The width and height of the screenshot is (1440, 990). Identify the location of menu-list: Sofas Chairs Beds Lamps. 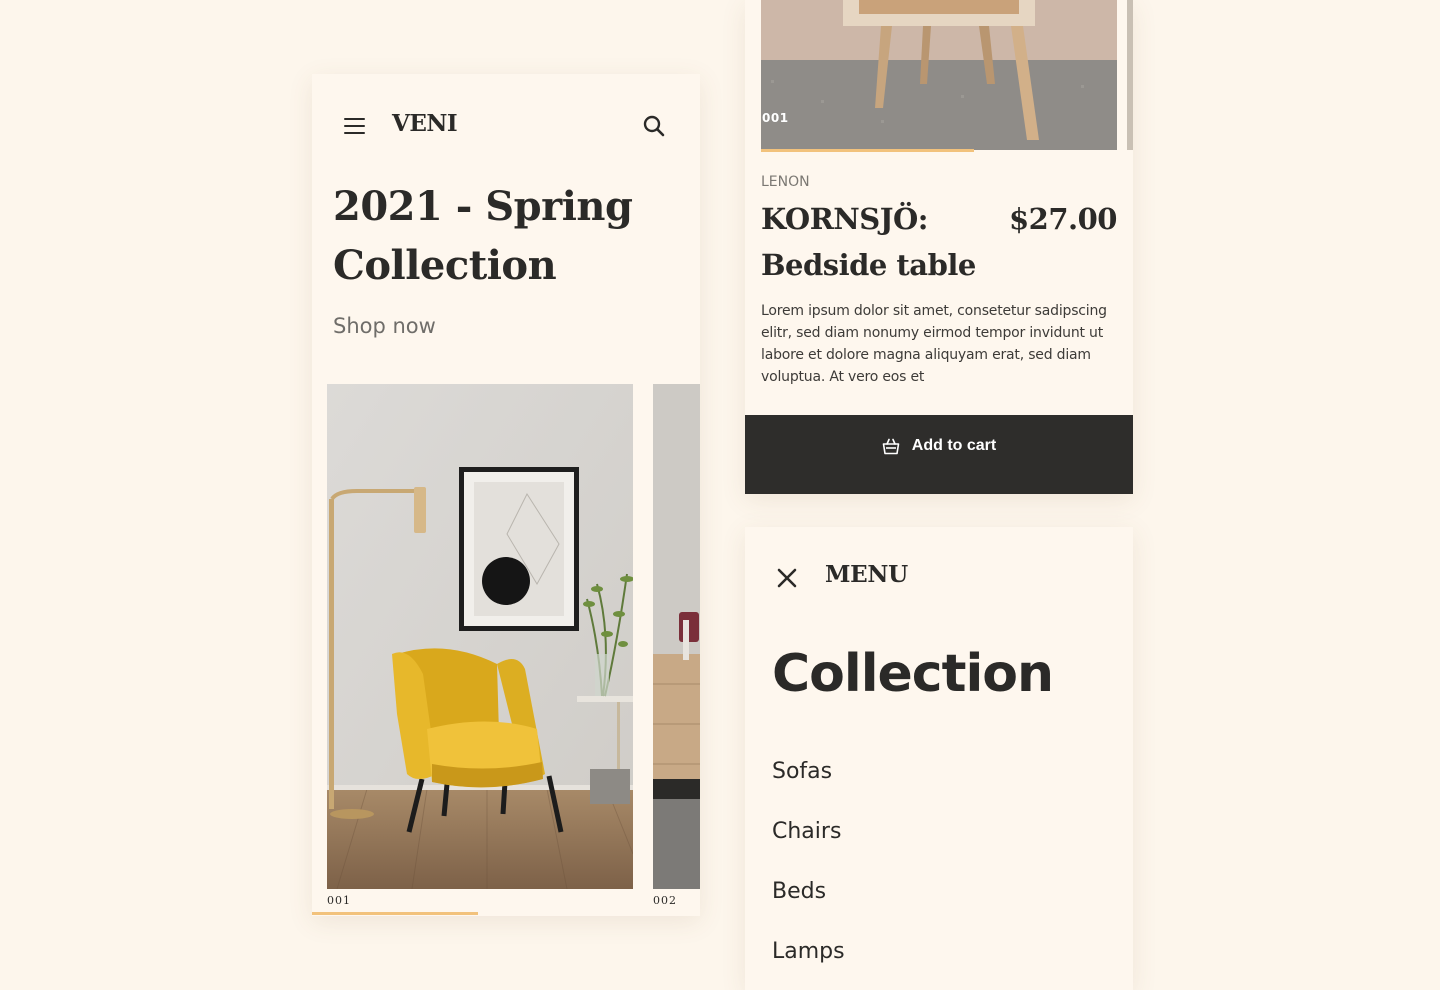
(808, 874).